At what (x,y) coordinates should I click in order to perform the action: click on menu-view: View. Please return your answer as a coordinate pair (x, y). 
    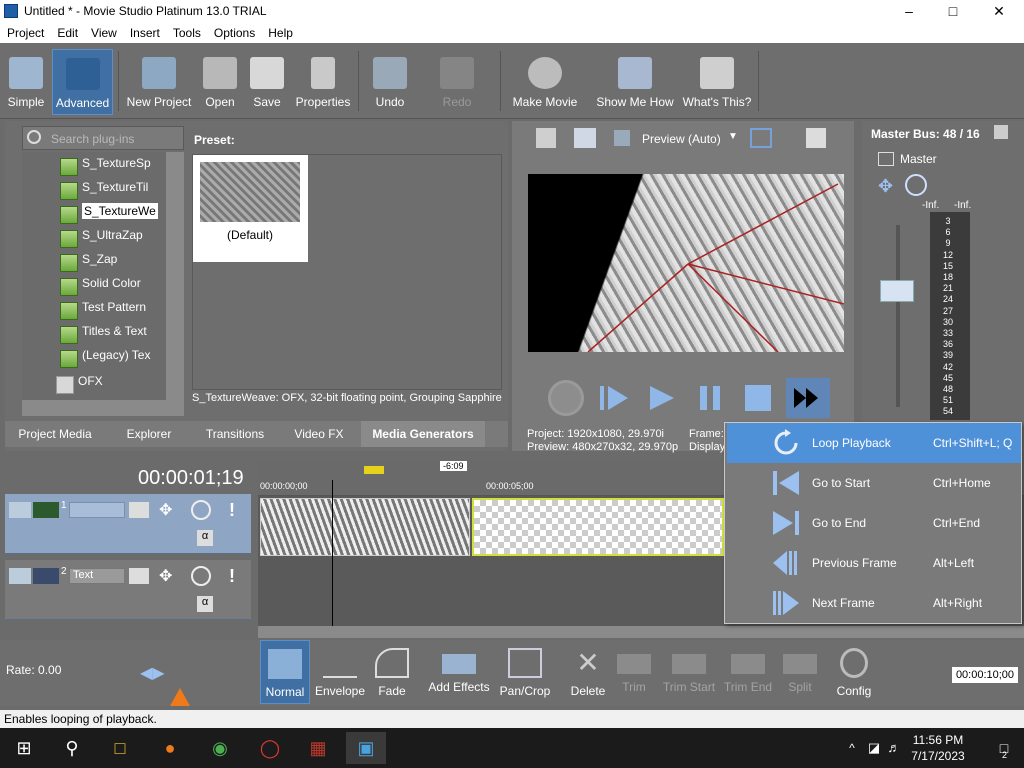
    Looking at the image, I should click on (103, 31).